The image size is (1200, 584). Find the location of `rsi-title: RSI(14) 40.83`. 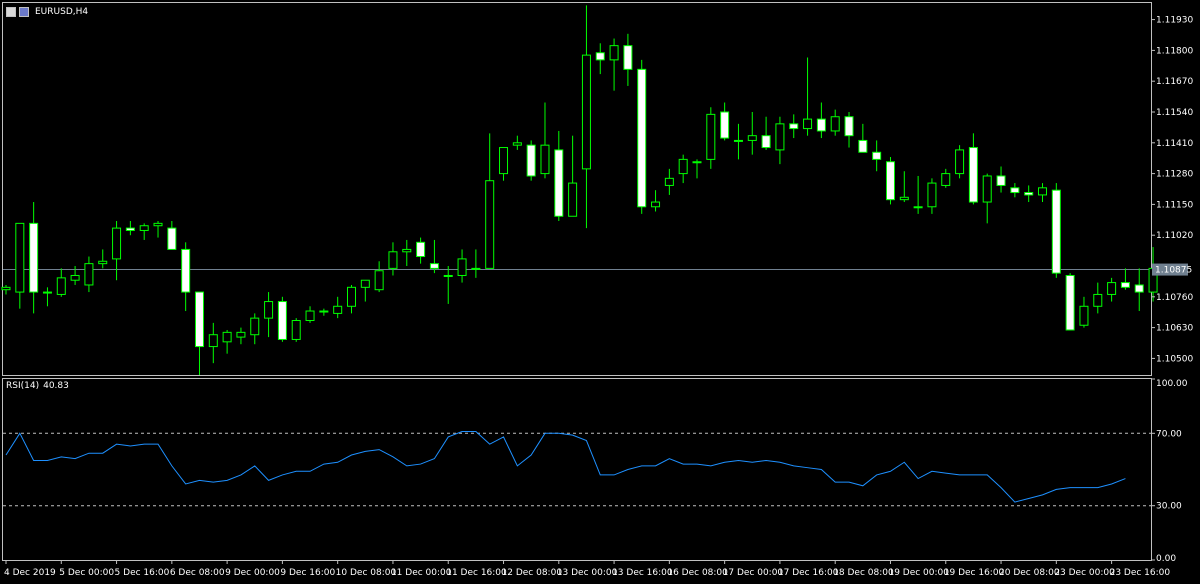

rsi-title: RSI(14) 40.83 is located at coordinates (39, 386).